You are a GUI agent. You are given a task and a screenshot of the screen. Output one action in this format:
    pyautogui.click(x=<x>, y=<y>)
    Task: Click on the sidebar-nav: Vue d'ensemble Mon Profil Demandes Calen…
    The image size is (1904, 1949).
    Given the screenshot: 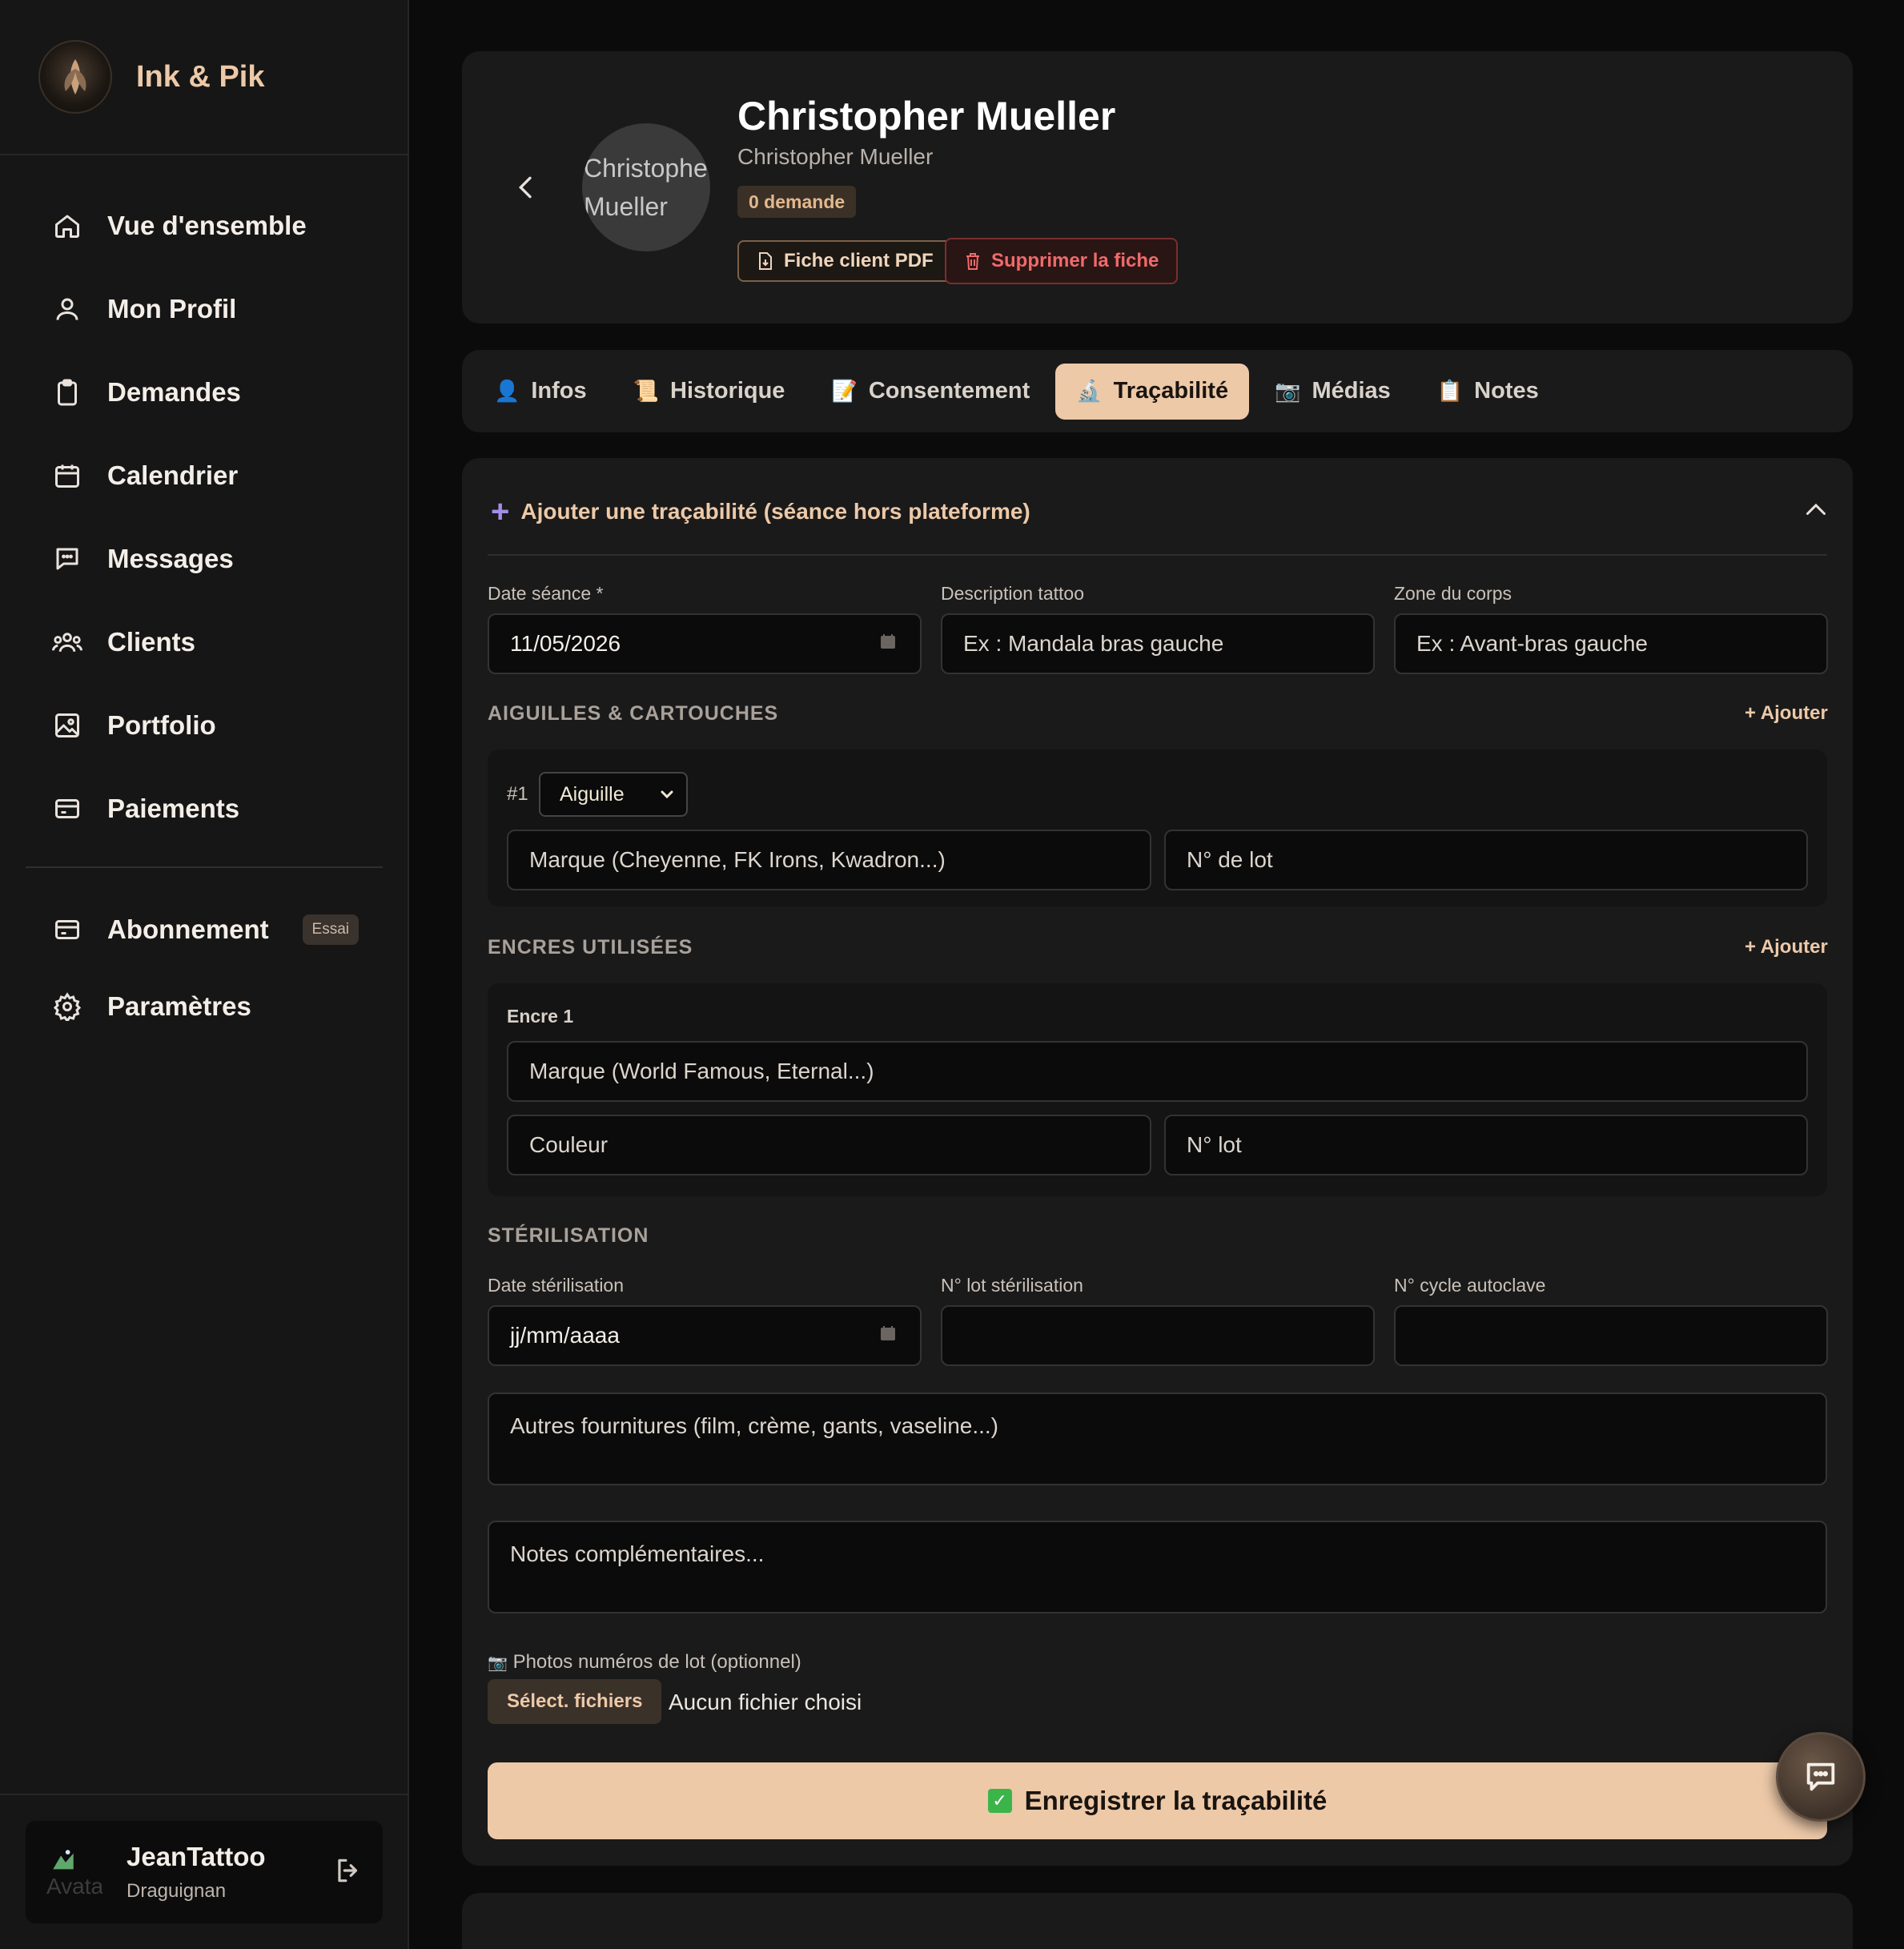 What is the action you would take?
    pyautogui.click(x=205, y=517)
    